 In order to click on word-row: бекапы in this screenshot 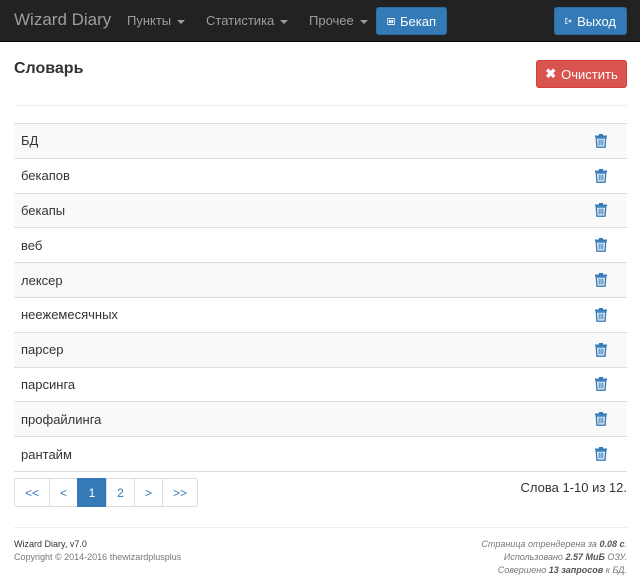, I will do `click(320, 211)`.